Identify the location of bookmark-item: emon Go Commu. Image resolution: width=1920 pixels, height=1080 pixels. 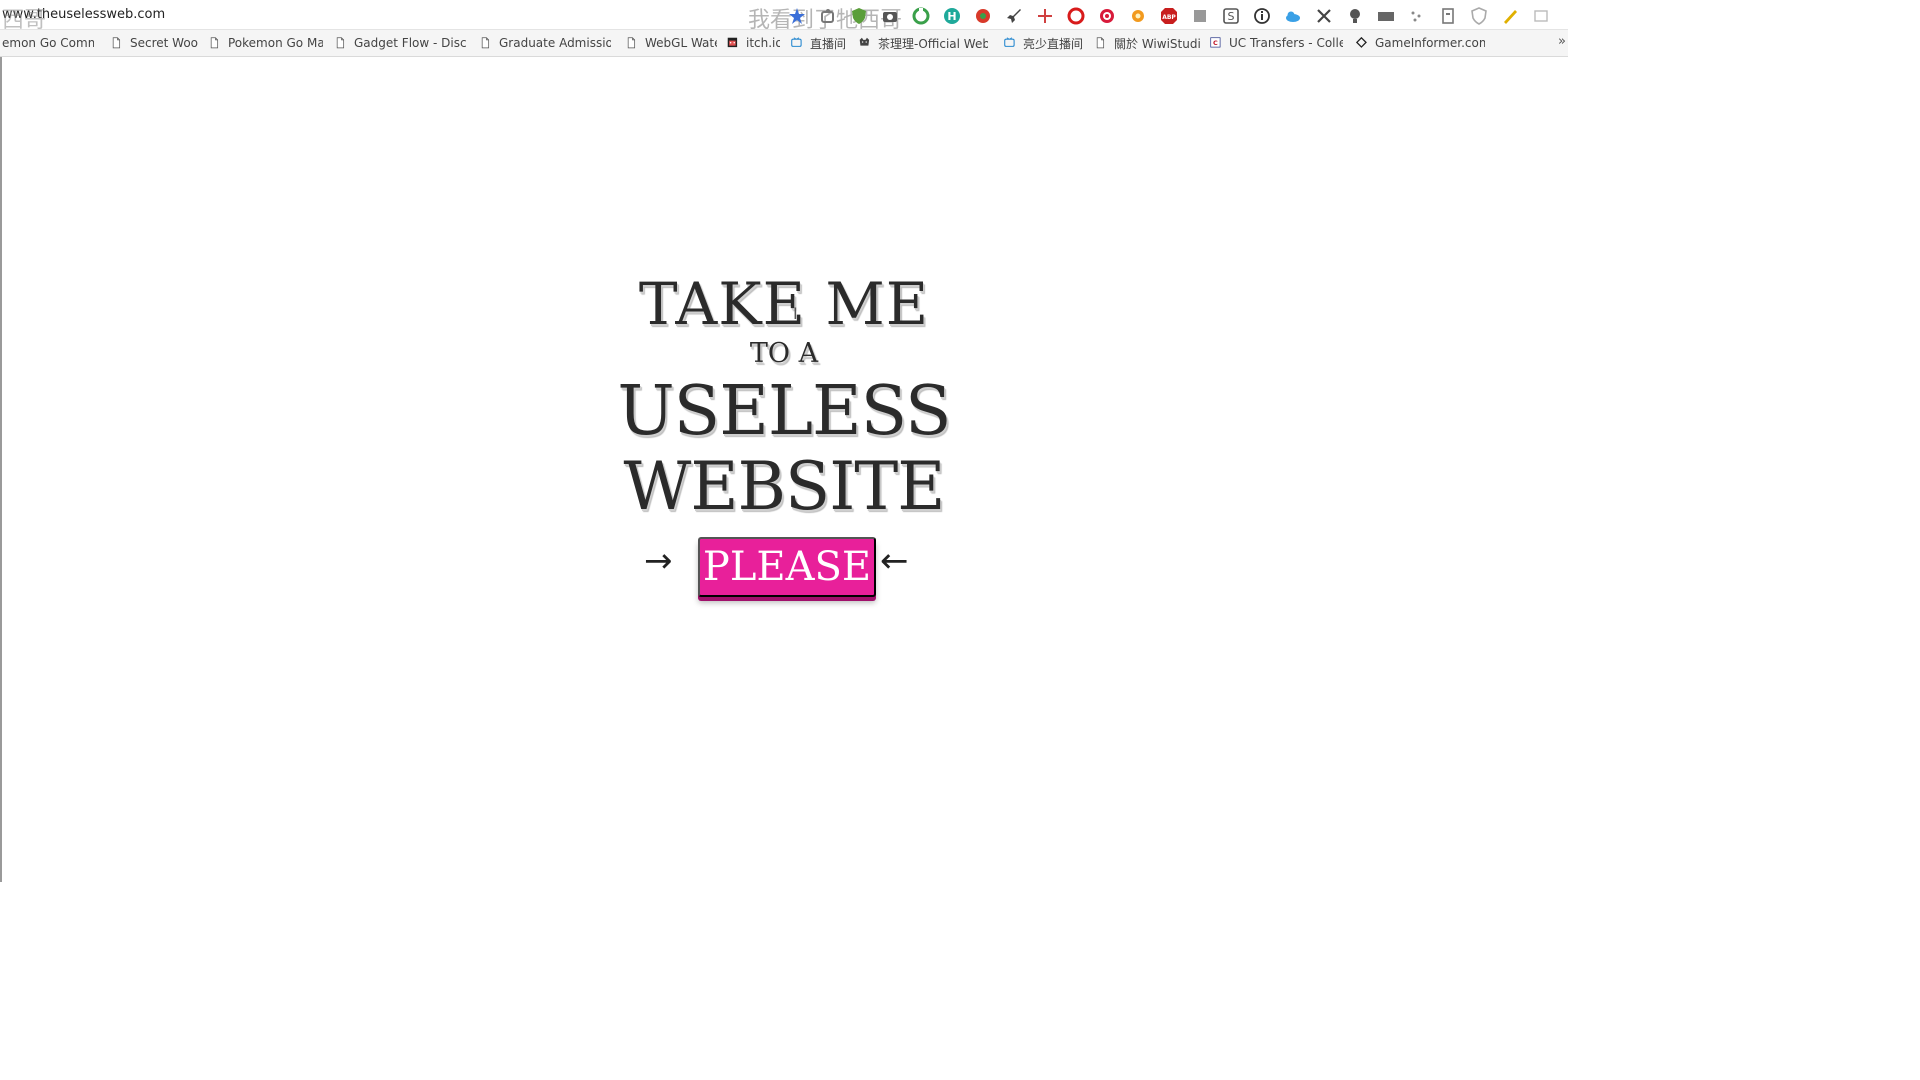
(48, 43).